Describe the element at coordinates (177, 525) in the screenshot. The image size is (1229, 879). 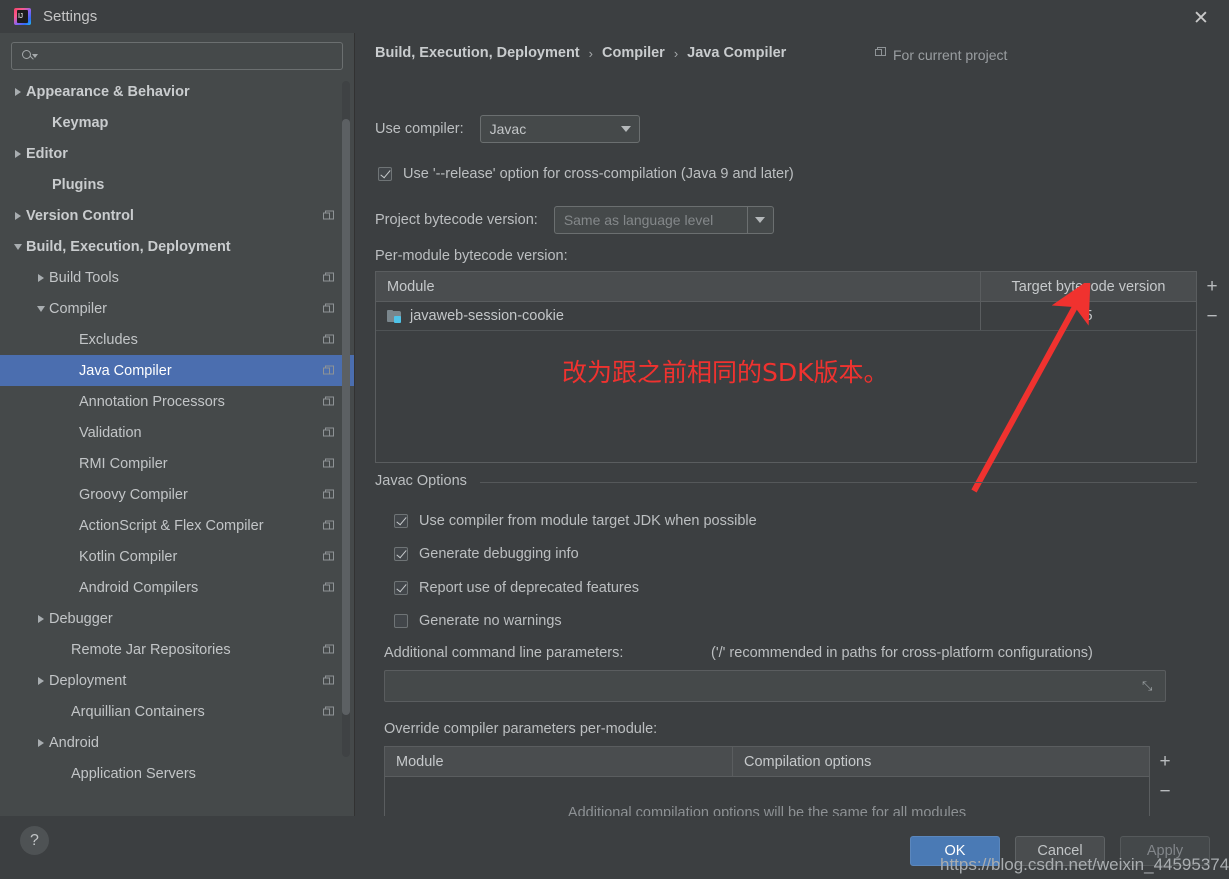
I see `sidebar-item-actionscript-flex-compiler: ActionScript & Flex Compiler` at that location.